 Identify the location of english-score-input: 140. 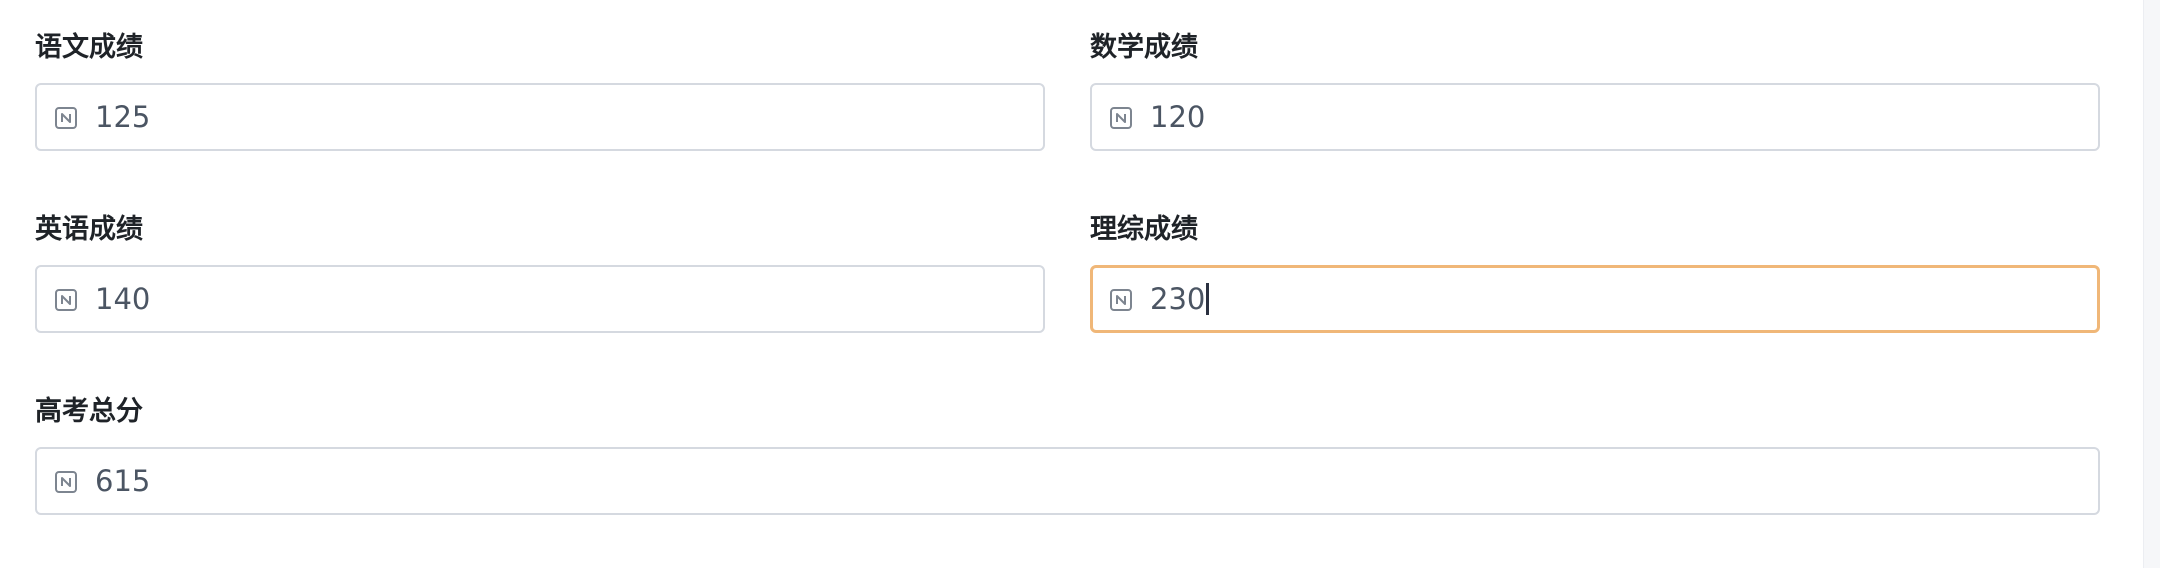
(540, 299).